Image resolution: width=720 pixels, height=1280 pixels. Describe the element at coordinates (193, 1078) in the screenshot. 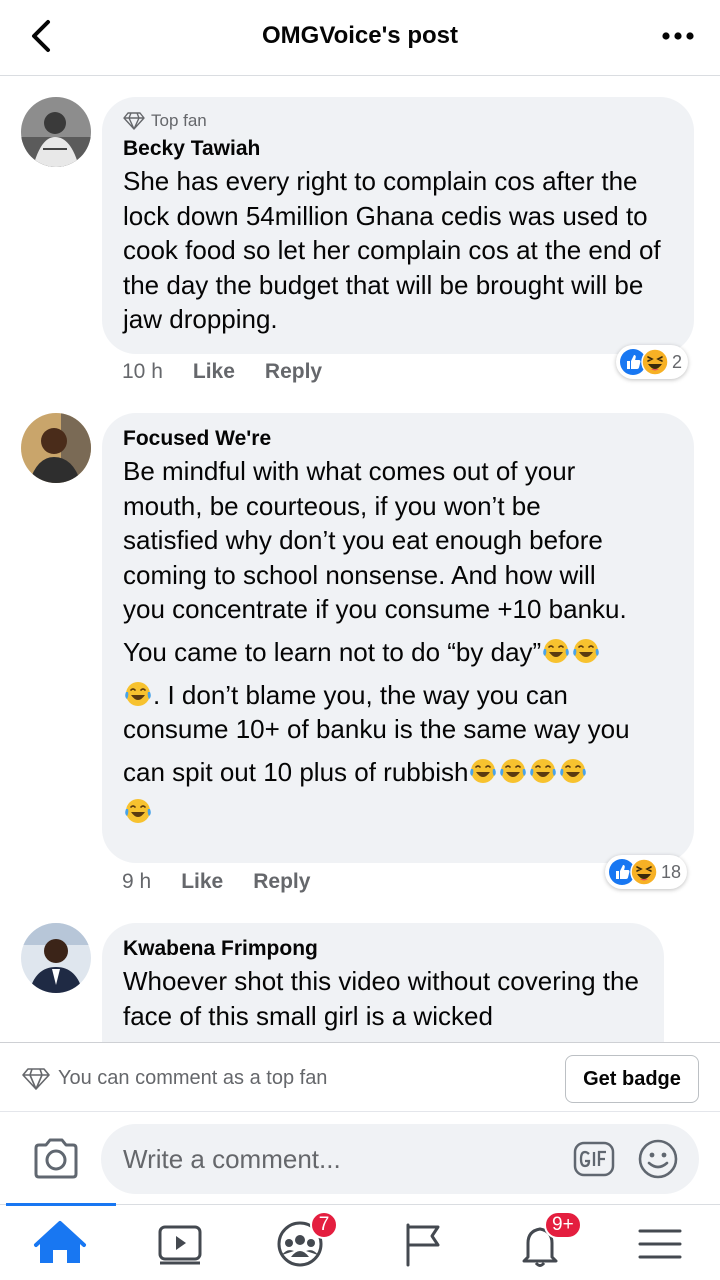

I see `top-fan-text: You can comment as a top fan` at that location.